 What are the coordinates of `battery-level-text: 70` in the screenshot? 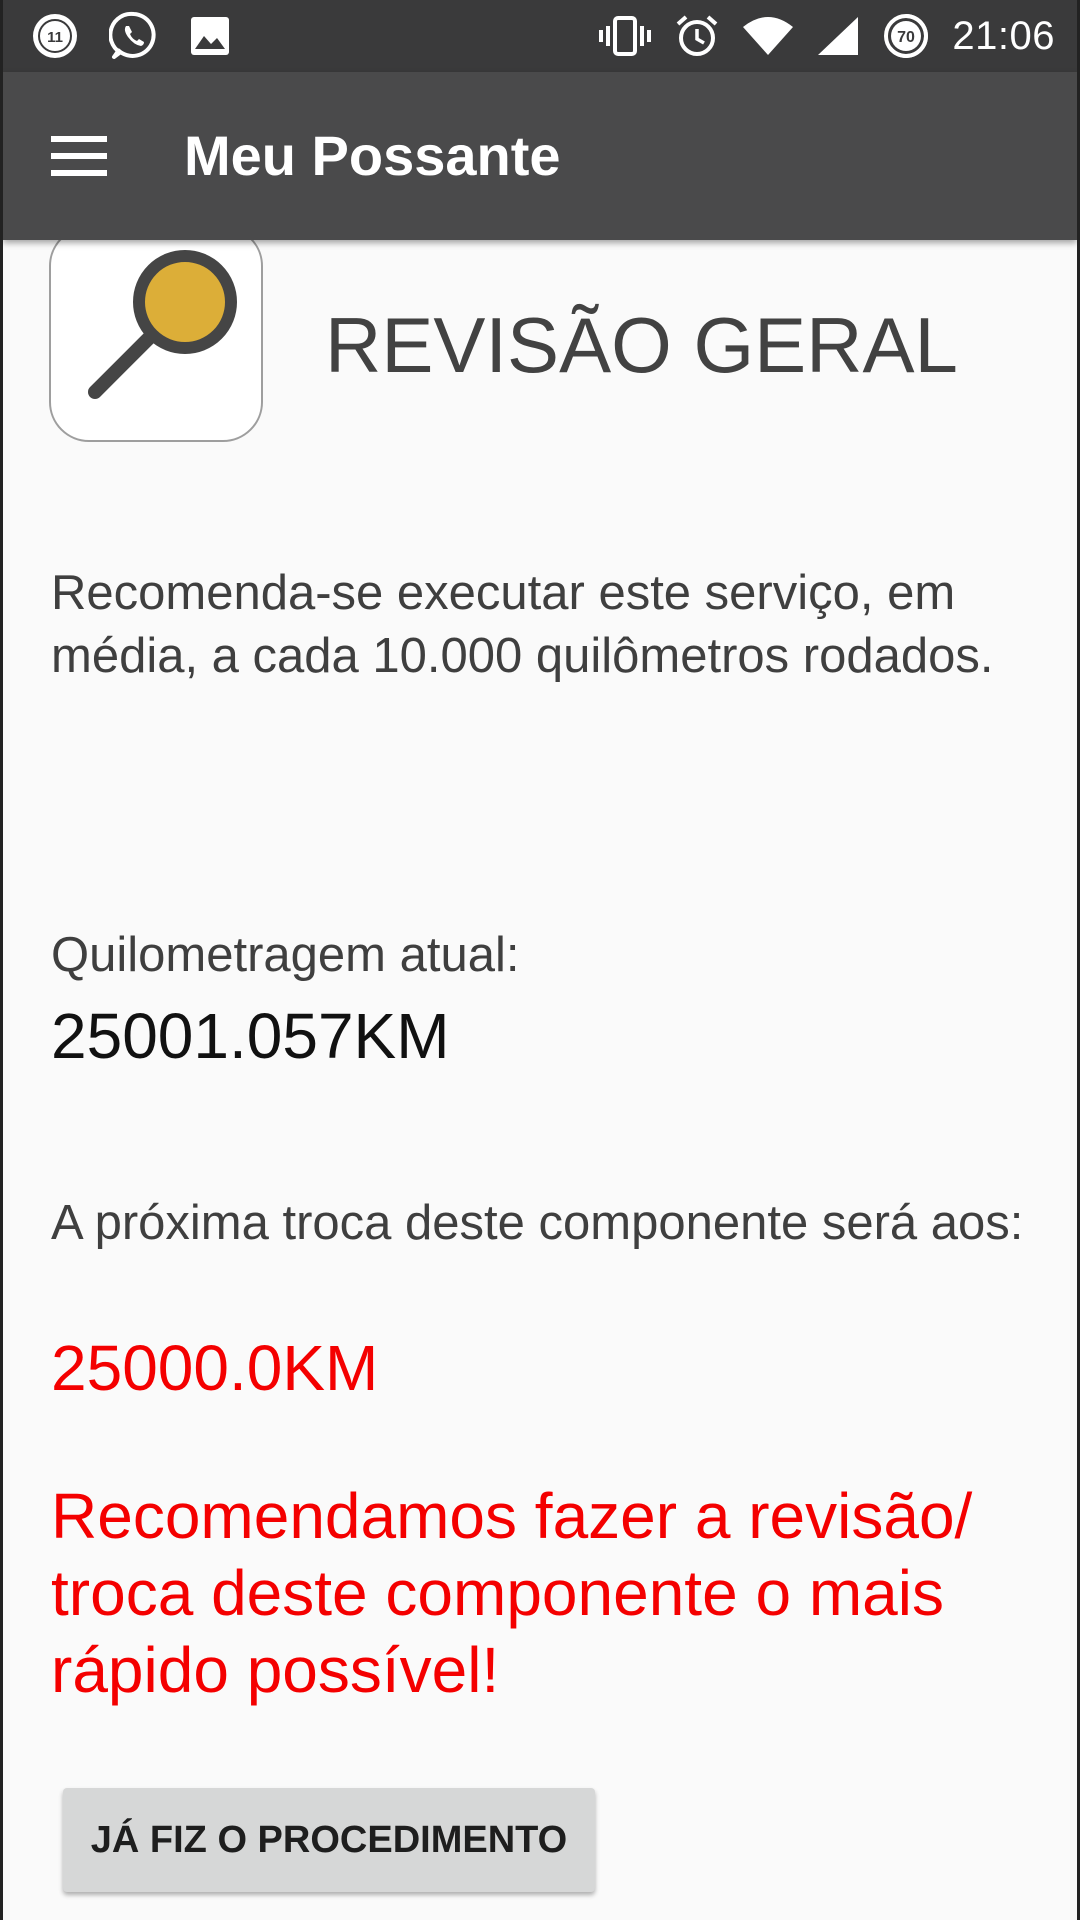 It's located at (906, 37).